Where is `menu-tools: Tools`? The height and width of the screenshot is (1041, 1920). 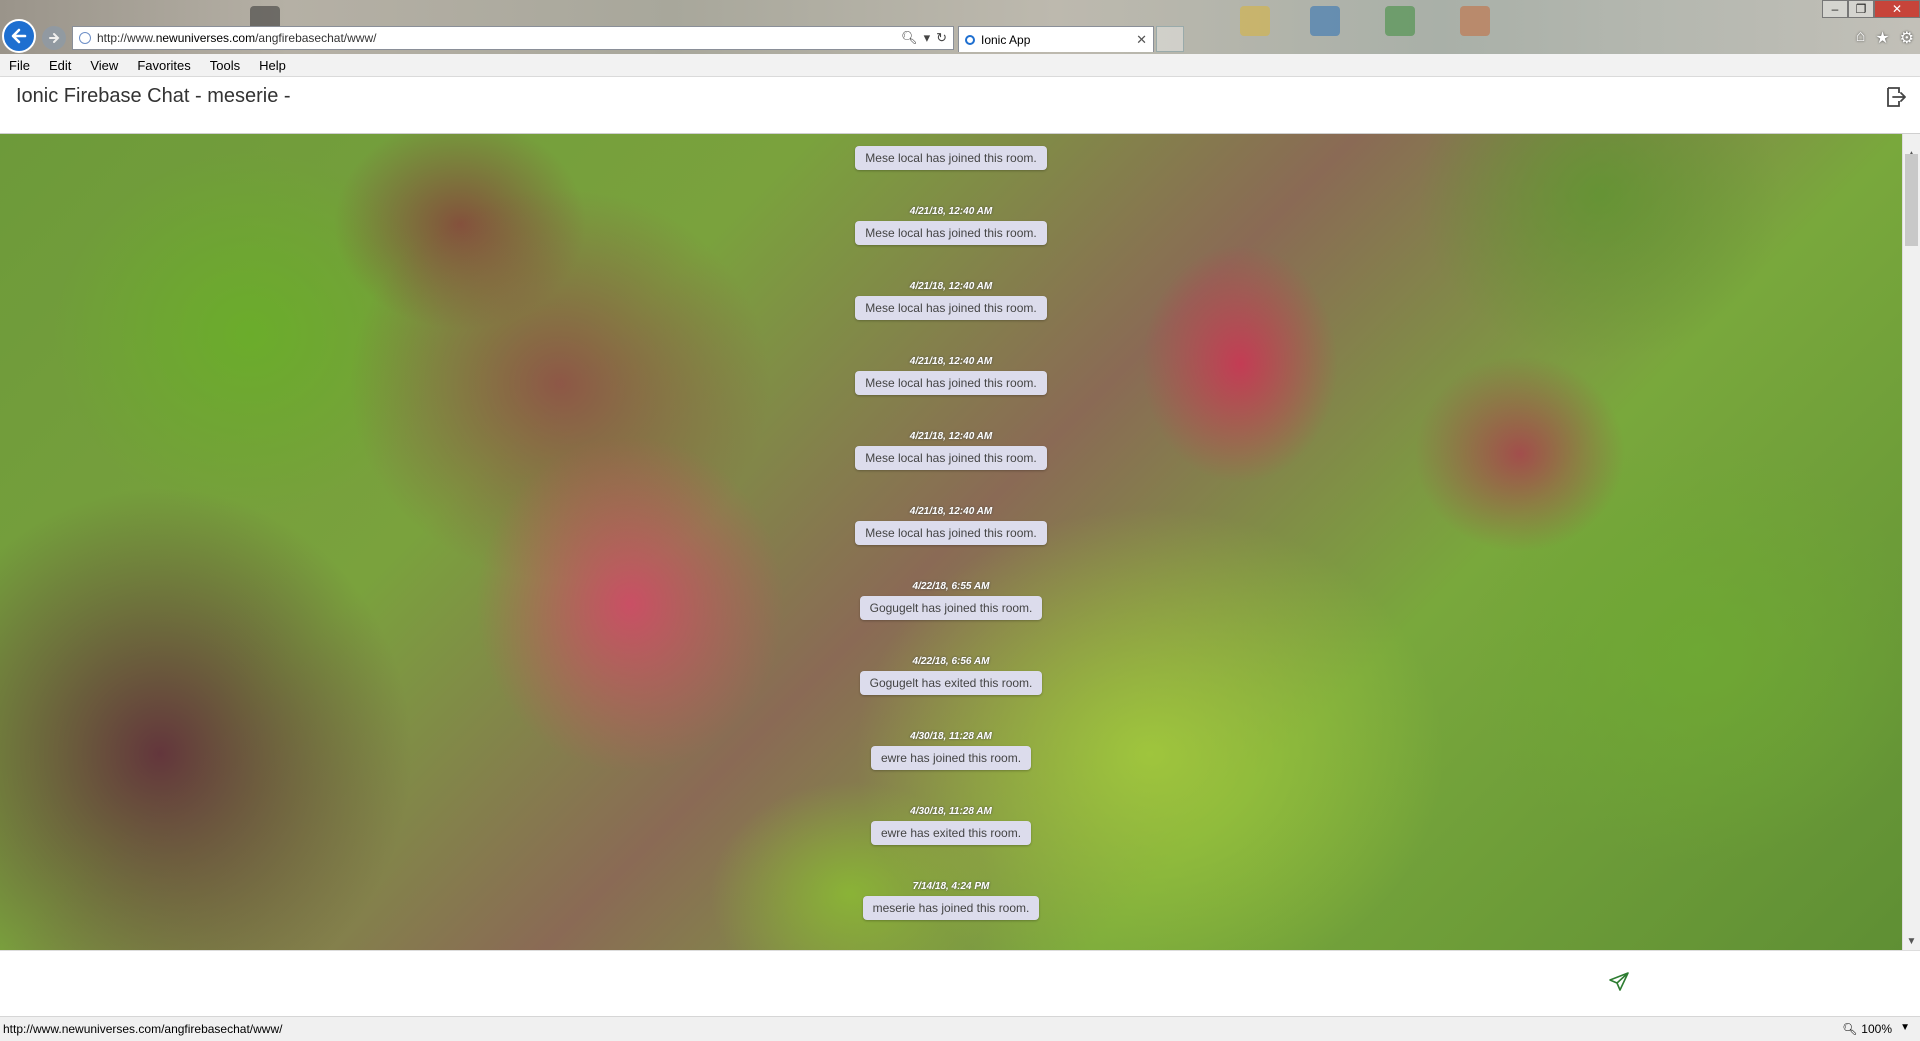
menu-tools: Tools is located at coordinates (225, 65).